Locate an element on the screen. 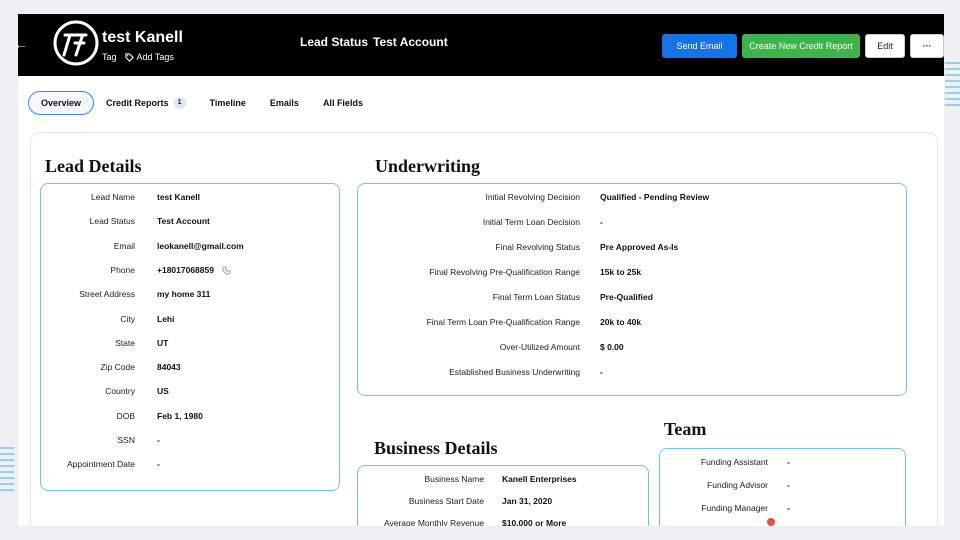  field-label: Final Revolving Pre-Qualification Range is located at coordinates (504, 272).